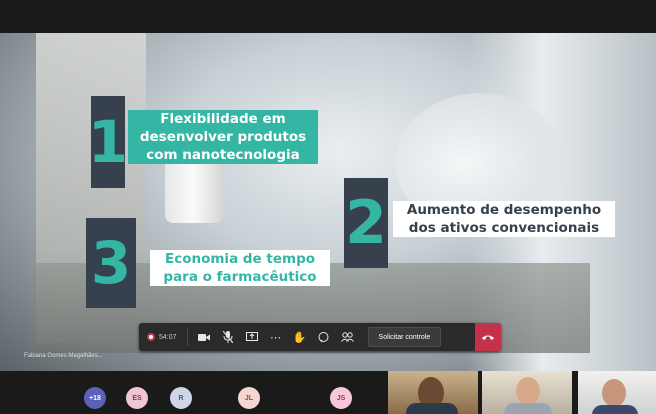  I want to click on slide-number-3: 3, so click(111, 263).